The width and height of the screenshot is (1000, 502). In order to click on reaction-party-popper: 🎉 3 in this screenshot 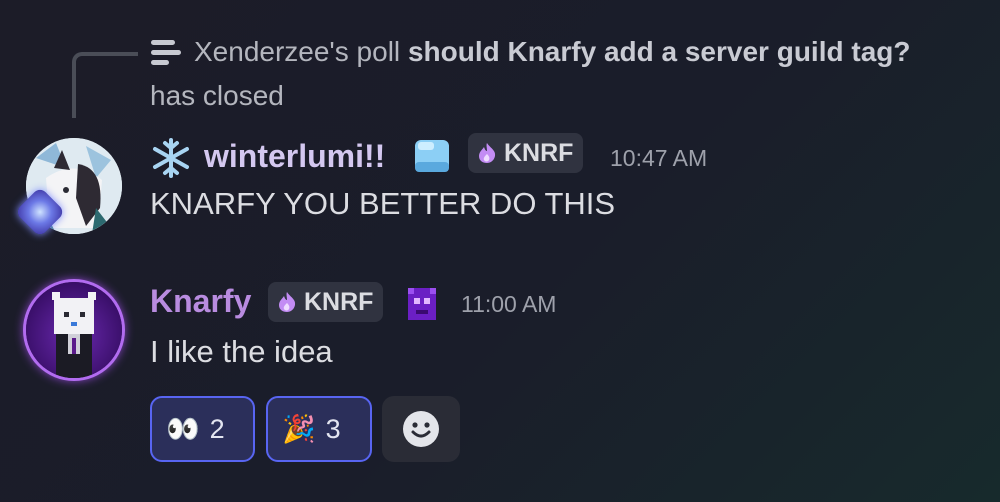, I will do `click(319, 429)`.